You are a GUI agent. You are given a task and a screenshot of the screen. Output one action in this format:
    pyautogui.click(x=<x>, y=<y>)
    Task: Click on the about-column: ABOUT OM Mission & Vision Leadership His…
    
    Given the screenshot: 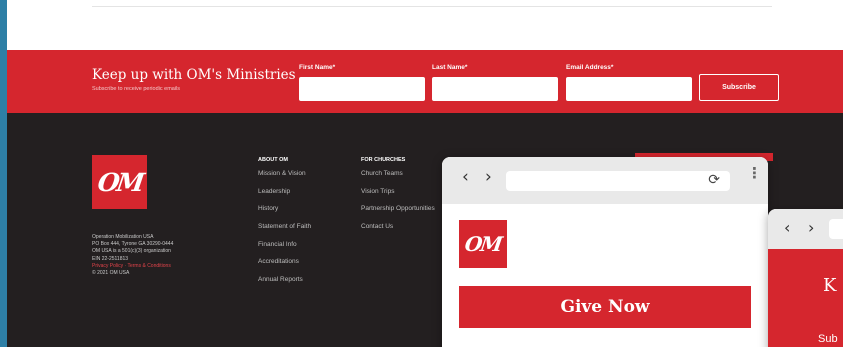 What is the action you would take?
    pyautogui.click(x=284, y=225)
    